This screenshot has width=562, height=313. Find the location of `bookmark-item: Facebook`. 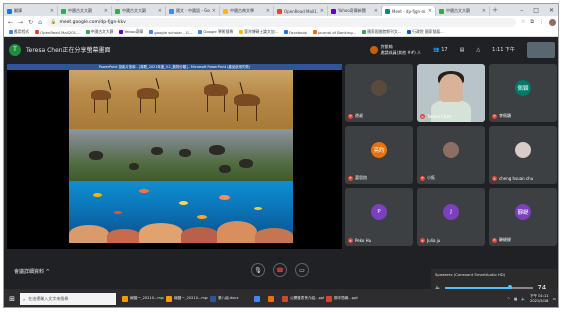

bookmark-item: Facebook is located at coordinates (295, 32).